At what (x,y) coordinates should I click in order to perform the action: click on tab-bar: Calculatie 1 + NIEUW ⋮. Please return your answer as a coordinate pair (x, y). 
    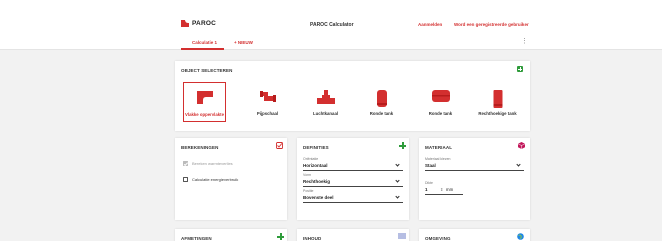
    Looking at the image, I should click on (331, 41).